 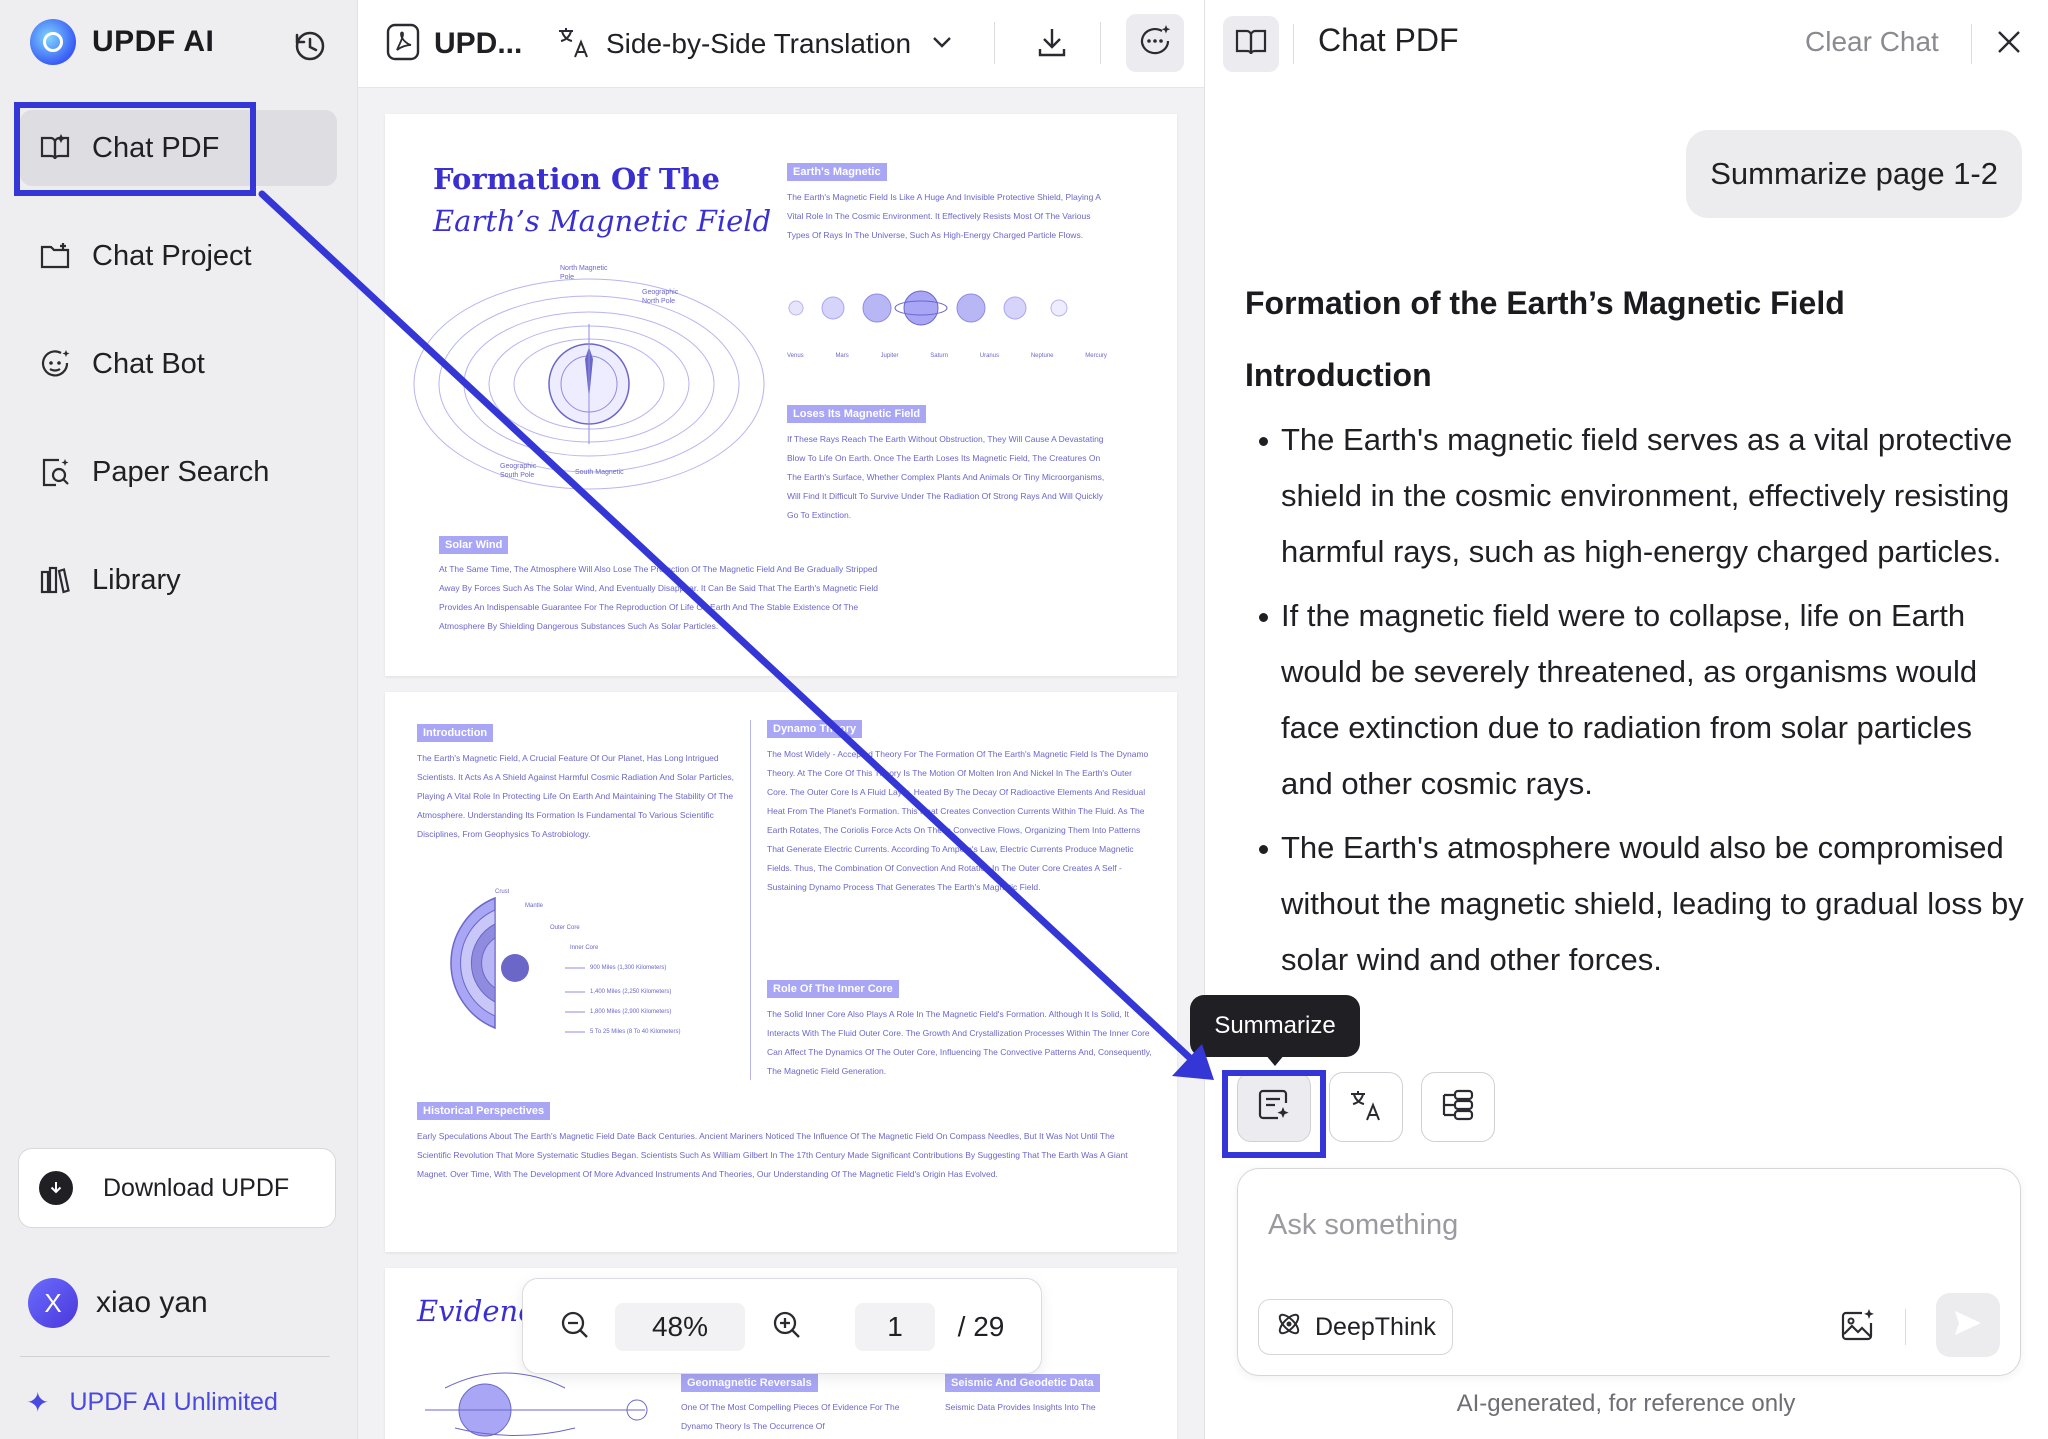 I want to click on translate-icon, so click(x=574, y=44).